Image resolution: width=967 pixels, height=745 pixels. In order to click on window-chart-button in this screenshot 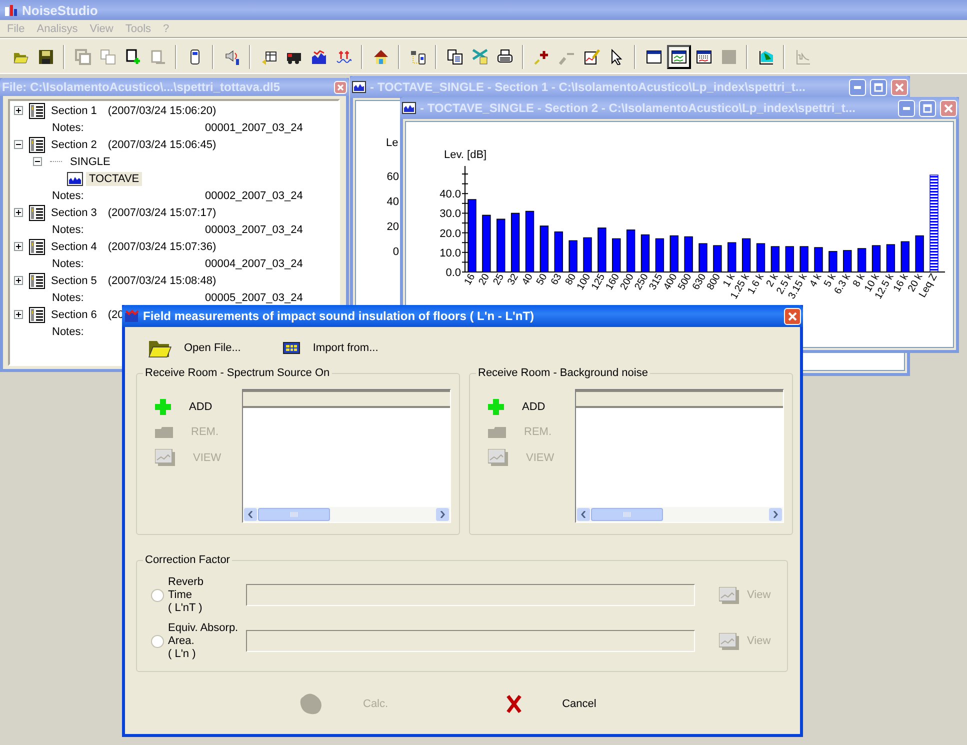, I will do `click(678, 56)`.